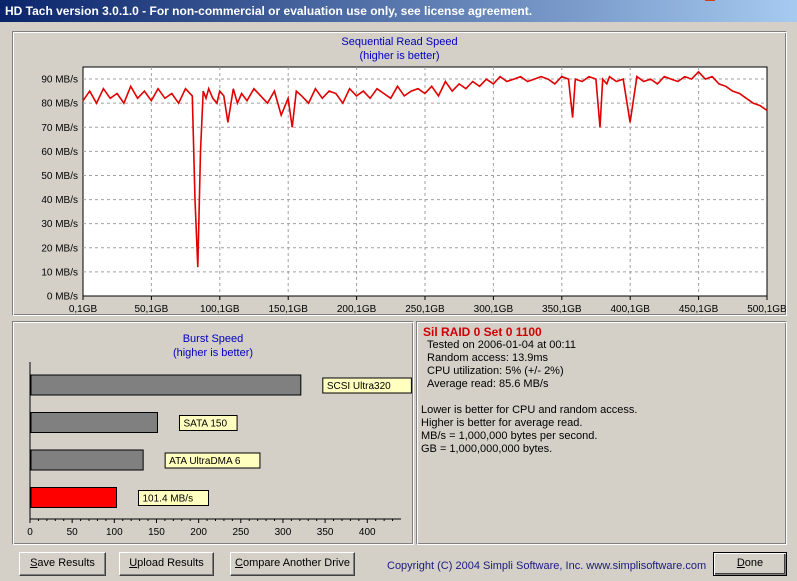  I want to click on seq-x-tick-label: 300,1GB, so click(494, 309).